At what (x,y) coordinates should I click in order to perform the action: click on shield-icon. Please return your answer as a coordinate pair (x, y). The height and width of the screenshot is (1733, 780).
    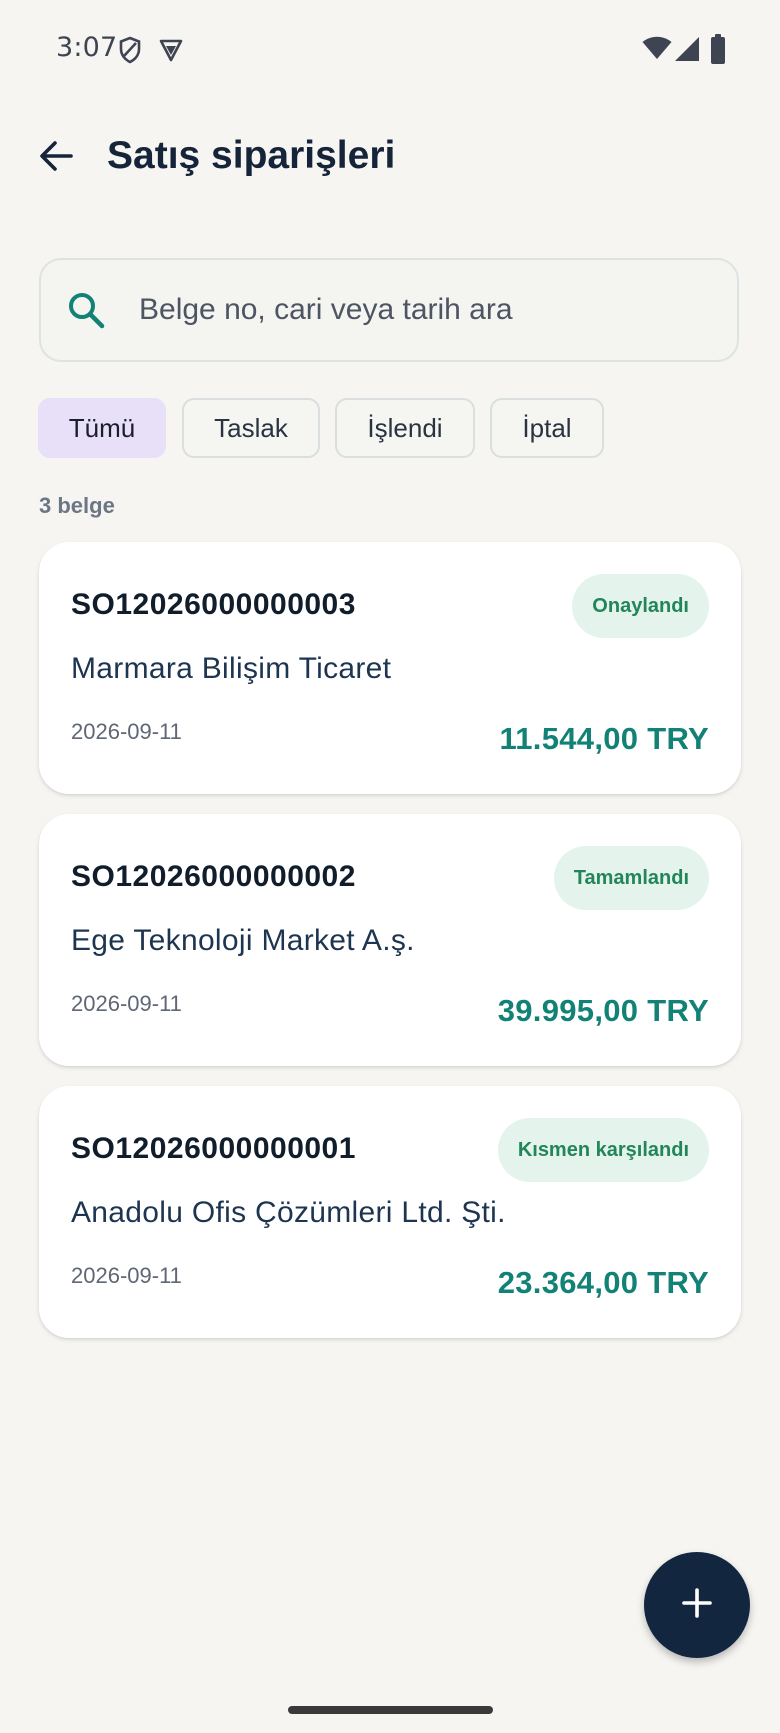
    Looking at the image, I should click on (130, 52).